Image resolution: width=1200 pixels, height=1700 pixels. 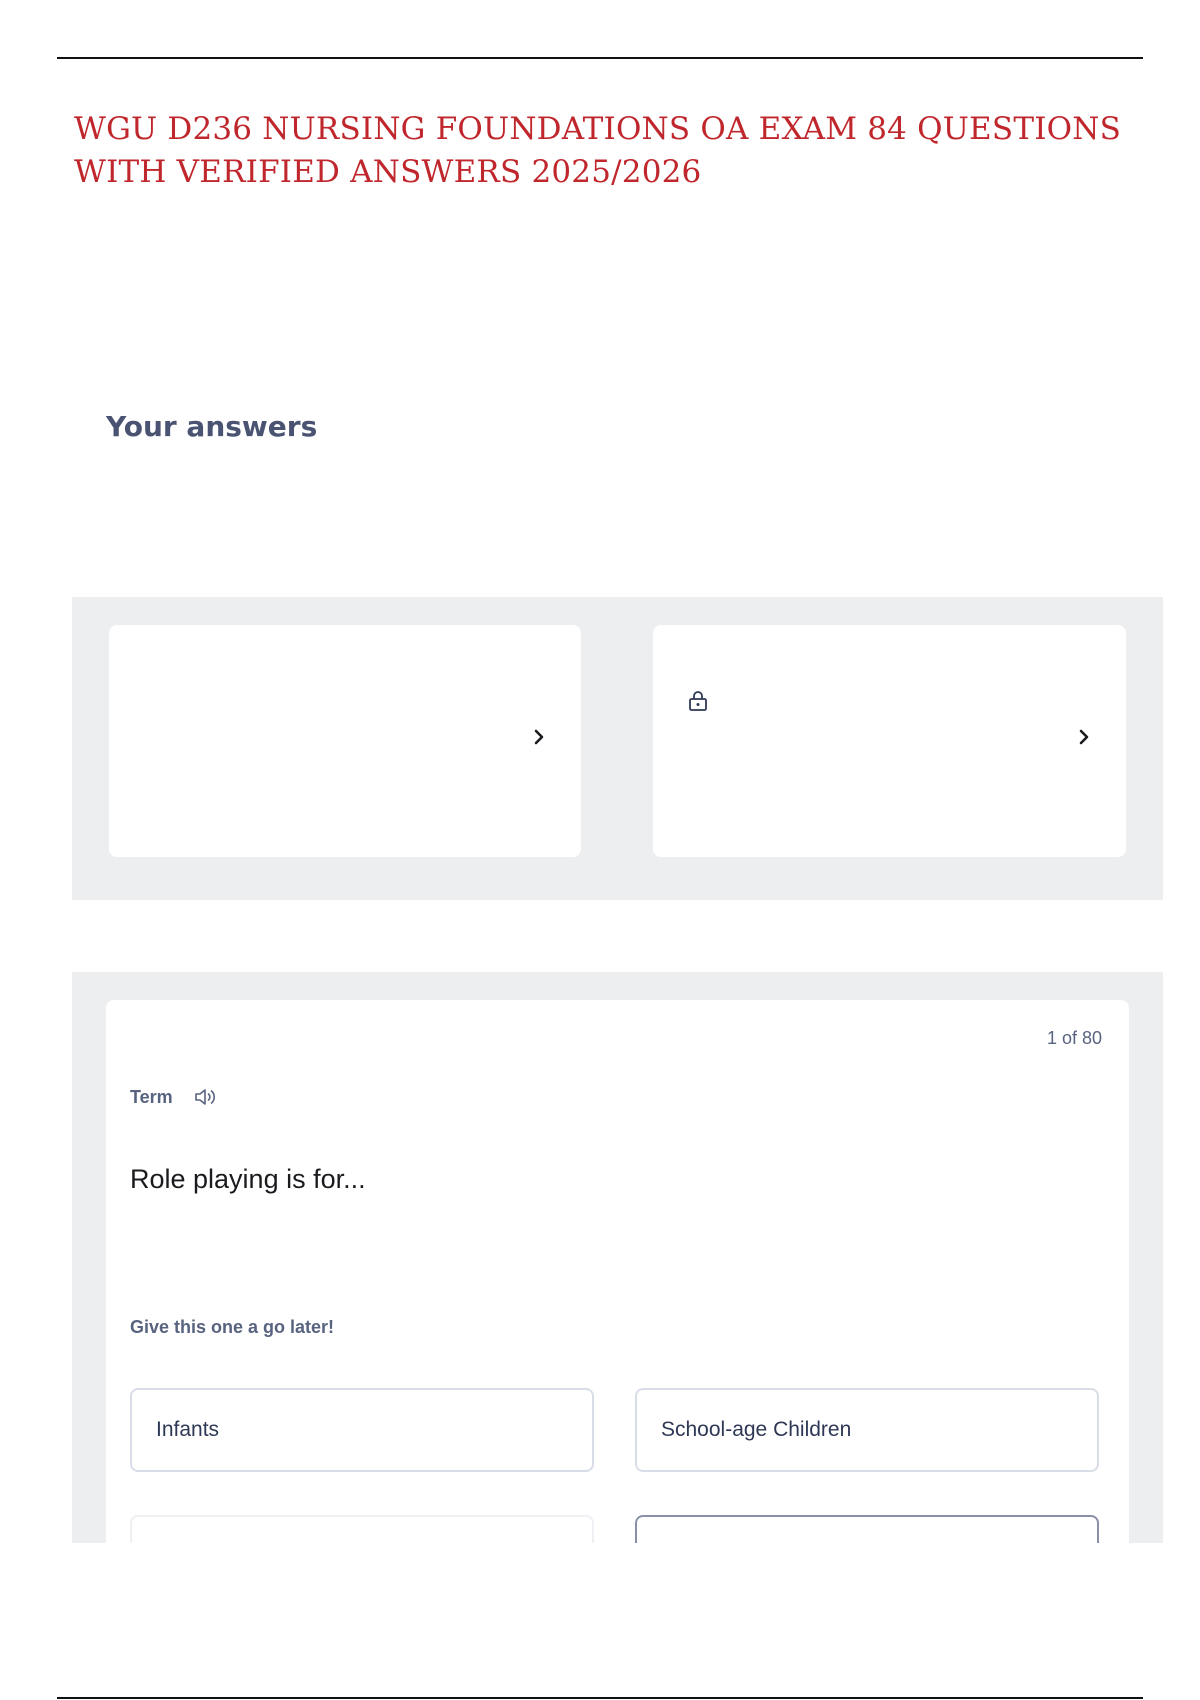 What do you see at coordinates (362, 1430) in the screenshot?
I see `answer-option-1: Infants` at bounding box center [362, 1430].